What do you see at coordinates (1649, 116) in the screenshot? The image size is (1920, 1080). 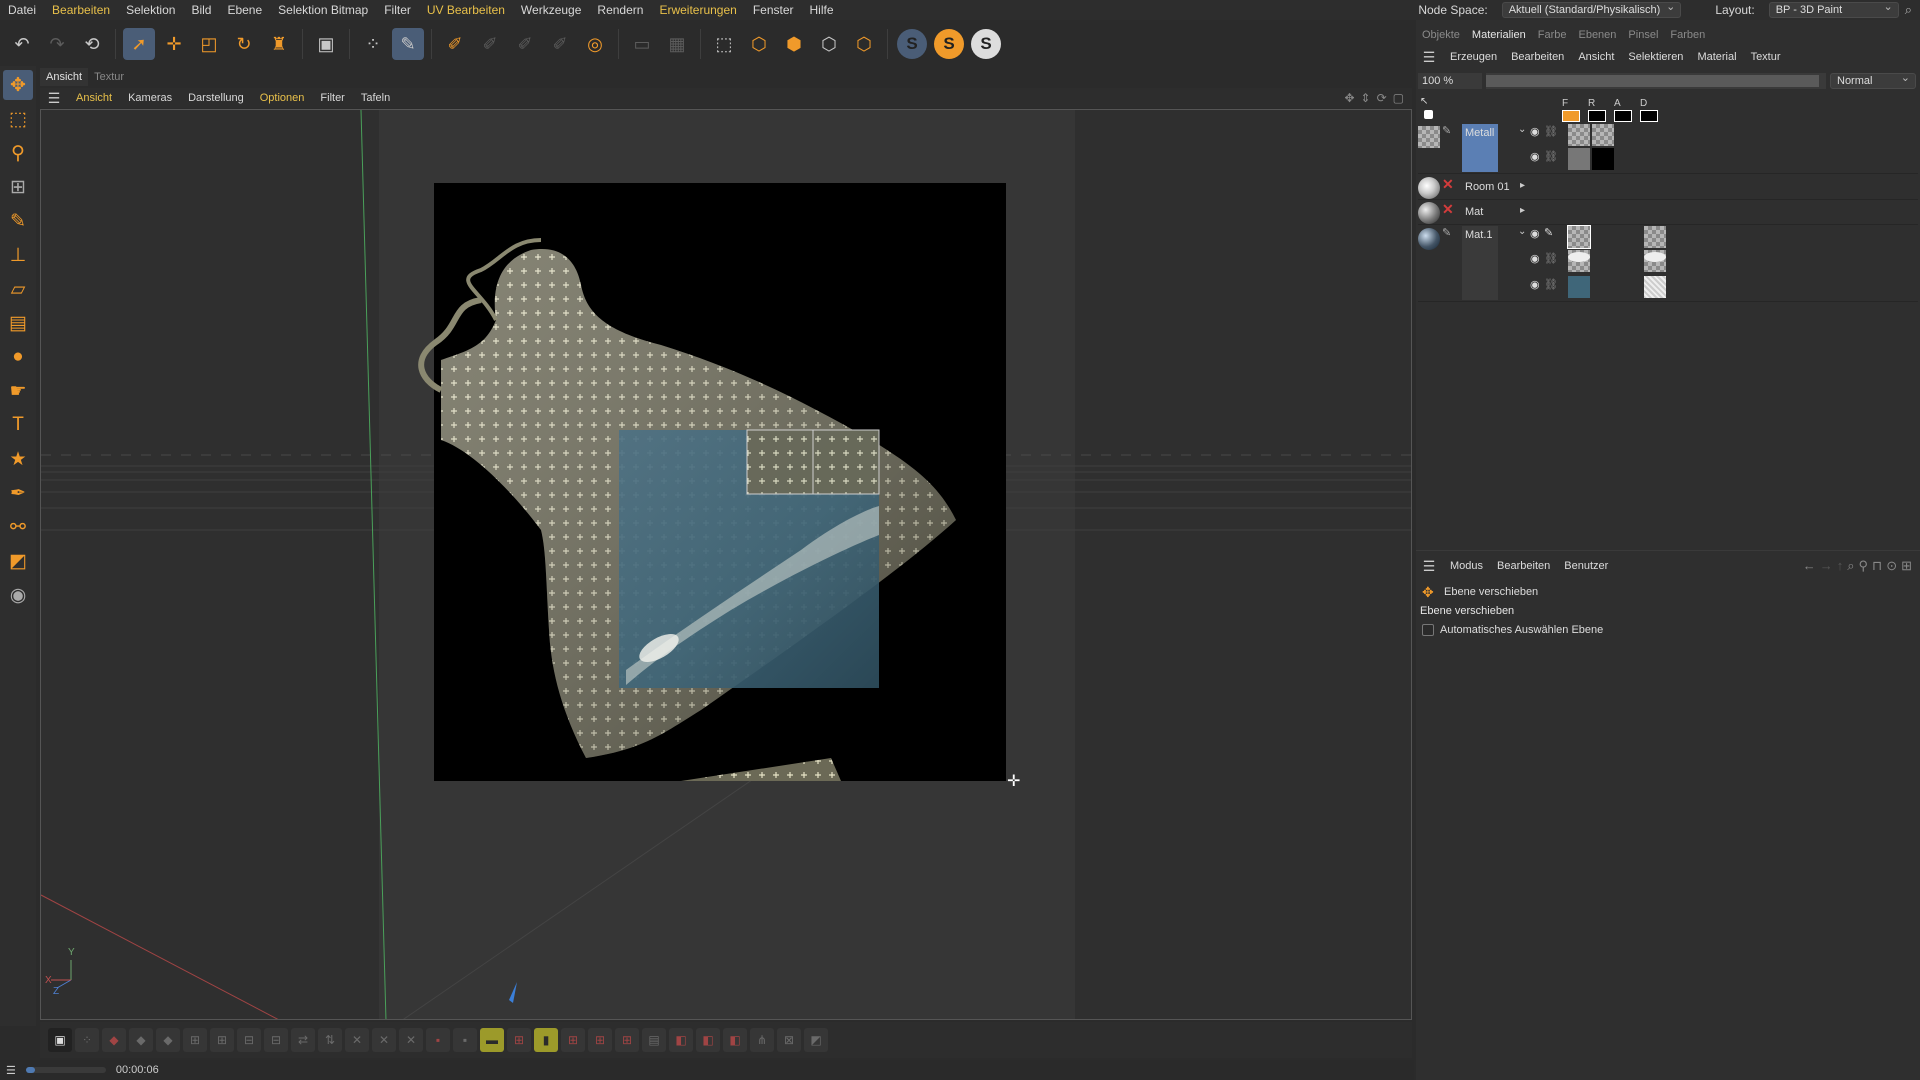 I see `channel-d-swatch` at bounding box center [1649, 116].